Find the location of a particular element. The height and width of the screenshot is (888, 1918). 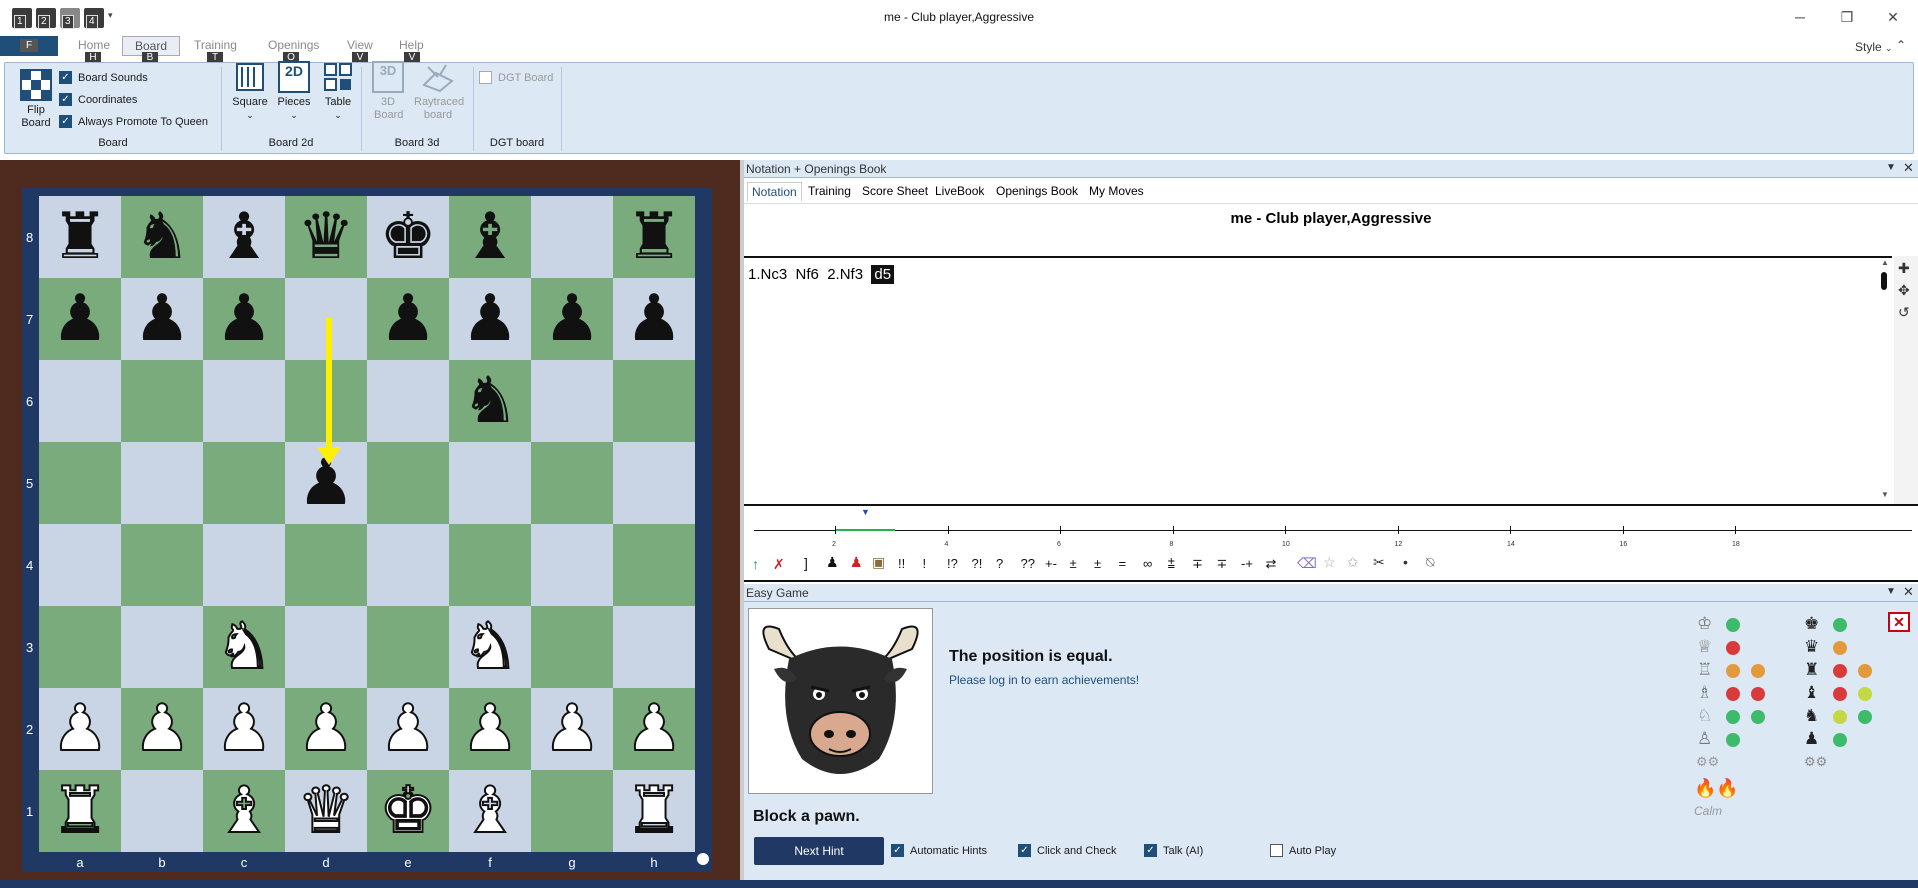

automatic-hints-checkbox: ✓ Automatic Hints is located at coordinates (939, 850).